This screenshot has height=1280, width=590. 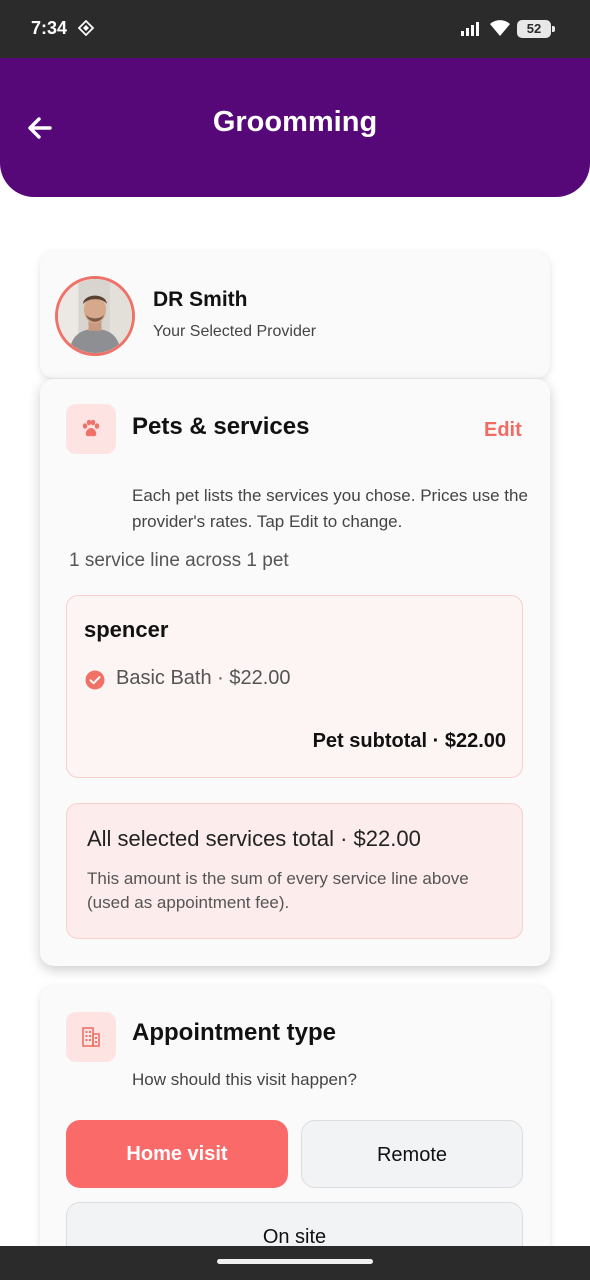 I want to click on appointment-type-title: Appointment type, so click(x=234, y=1032).